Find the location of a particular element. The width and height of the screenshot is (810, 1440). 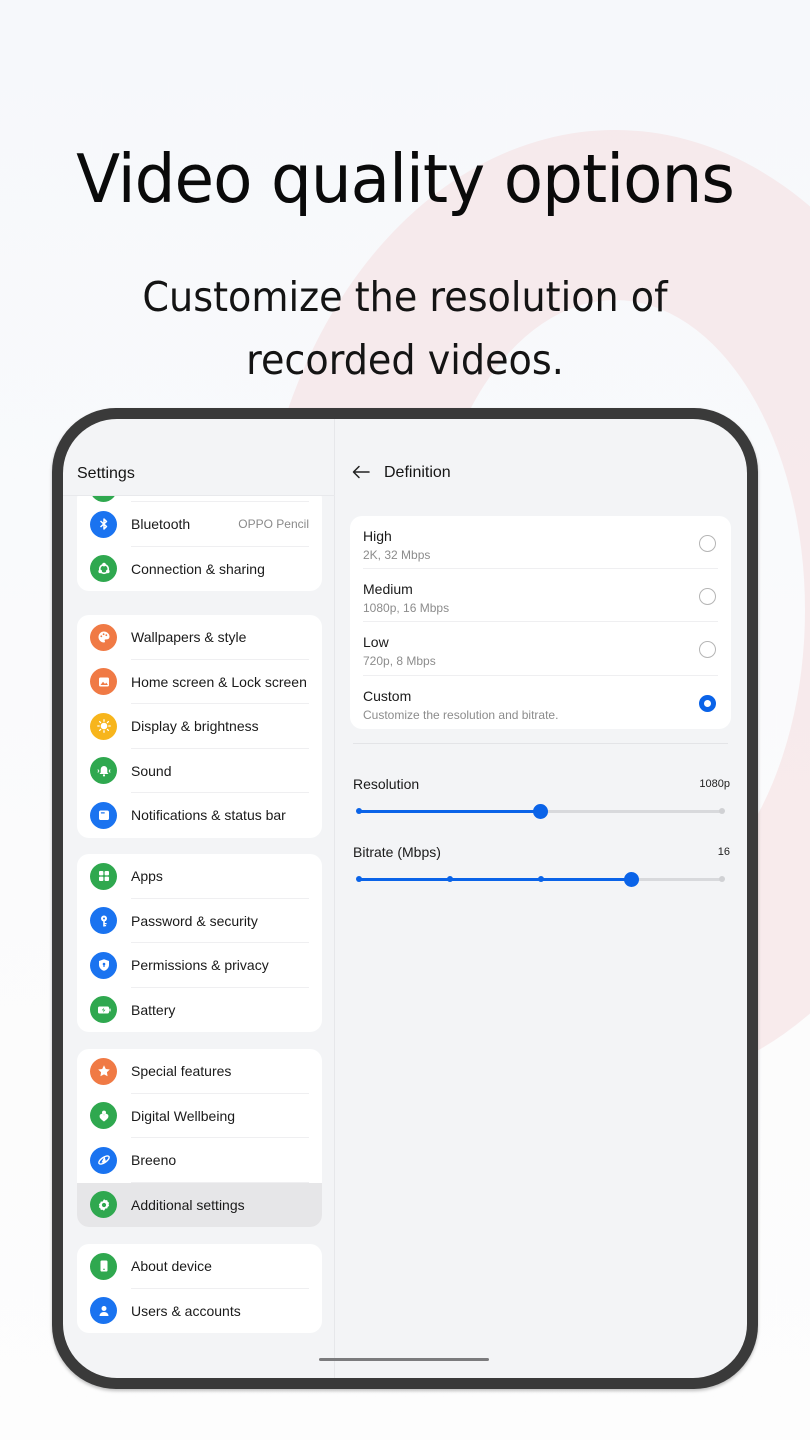

page-title: Definition is located at coordinates (417, 472).